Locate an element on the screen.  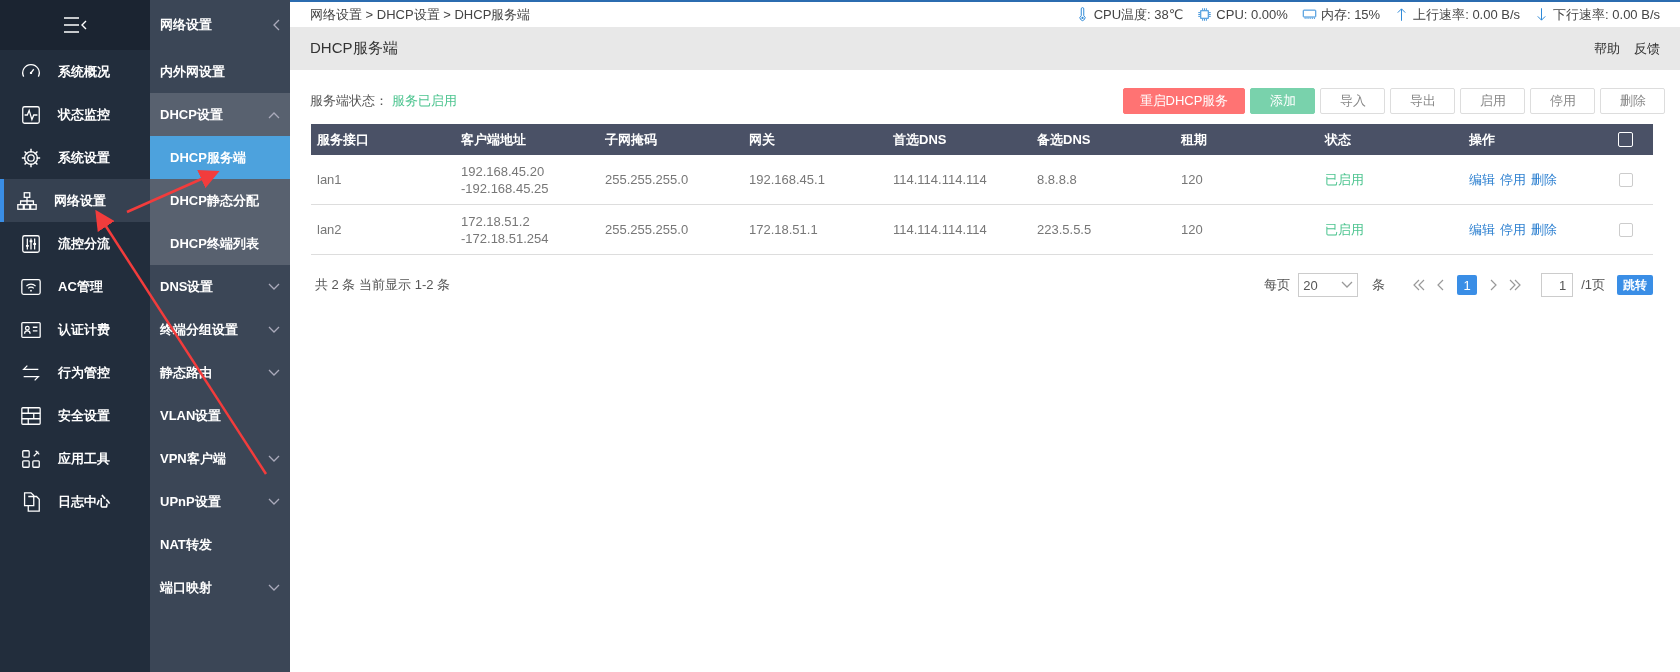
status-reading: 内存: 15% is located at coordinates (1350, 14).